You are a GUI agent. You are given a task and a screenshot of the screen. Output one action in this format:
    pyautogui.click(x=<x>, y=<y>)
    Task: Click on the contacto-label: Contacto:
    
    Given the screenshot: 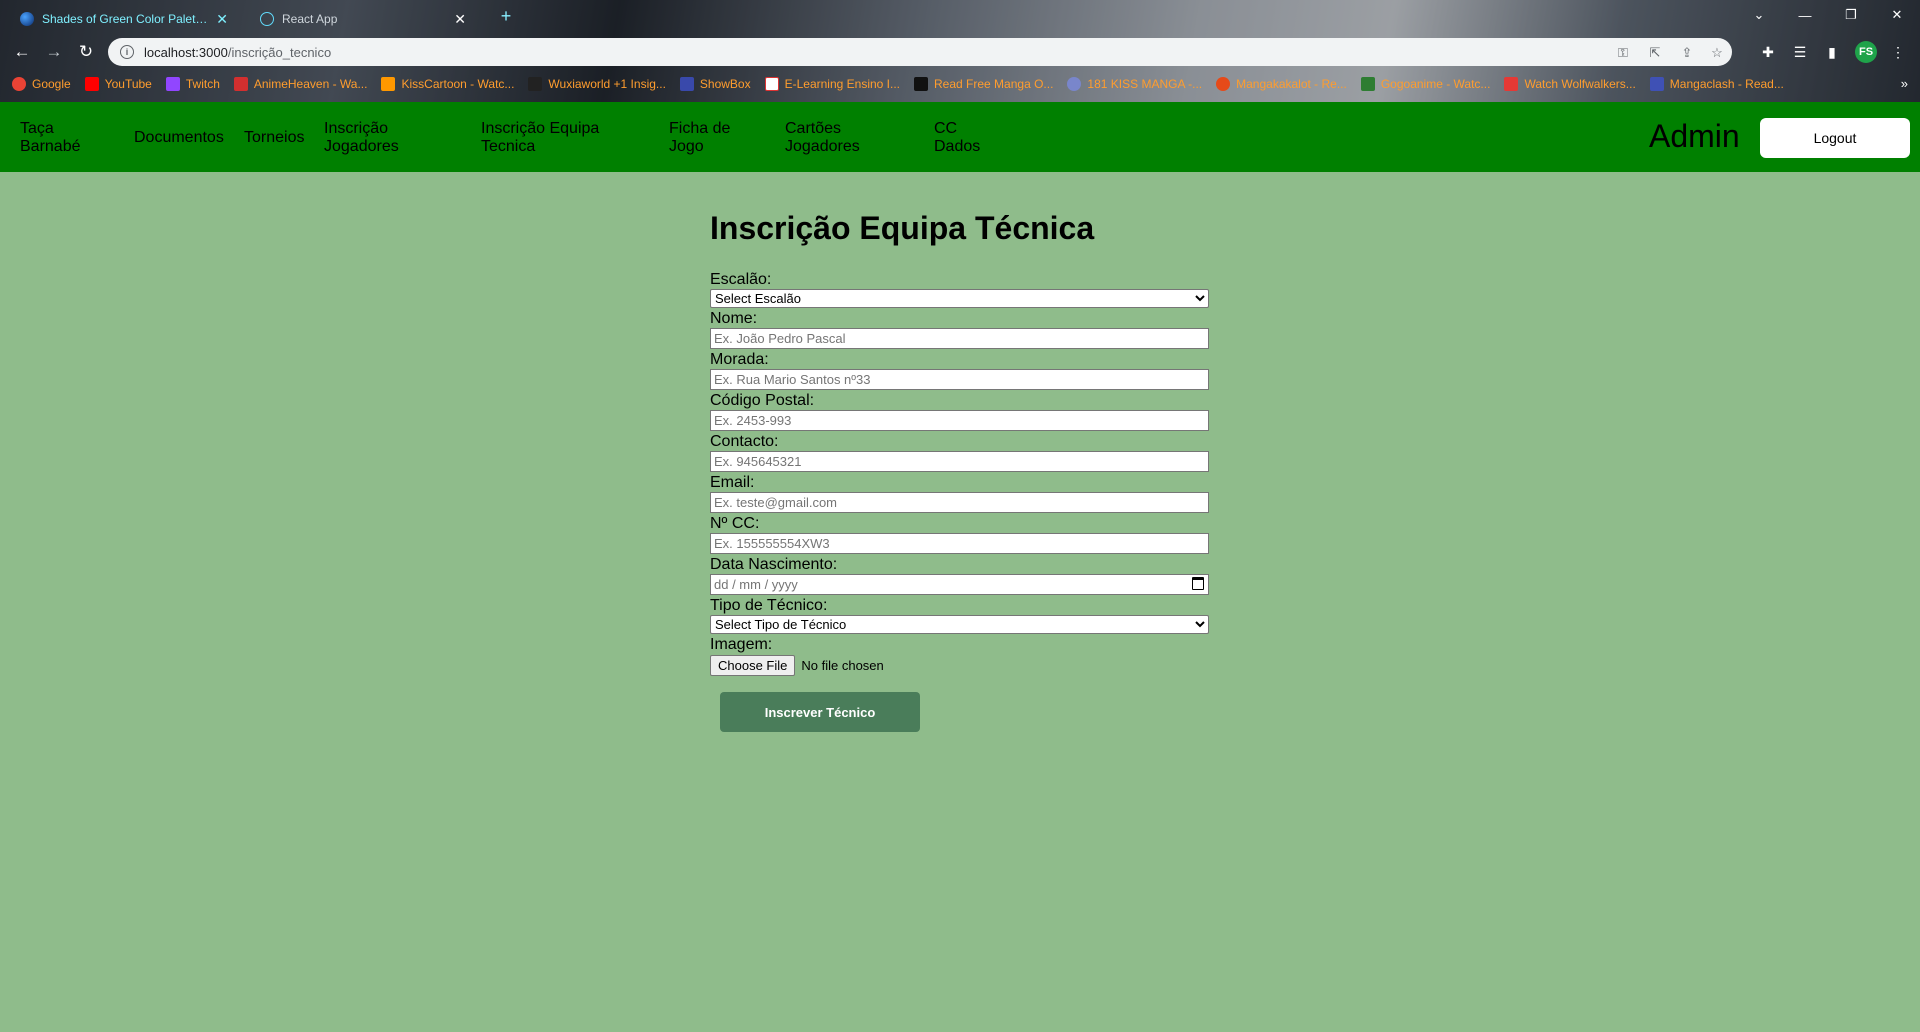 What is the action you would take?
    pyautogui.click(x=744, y=441)
    